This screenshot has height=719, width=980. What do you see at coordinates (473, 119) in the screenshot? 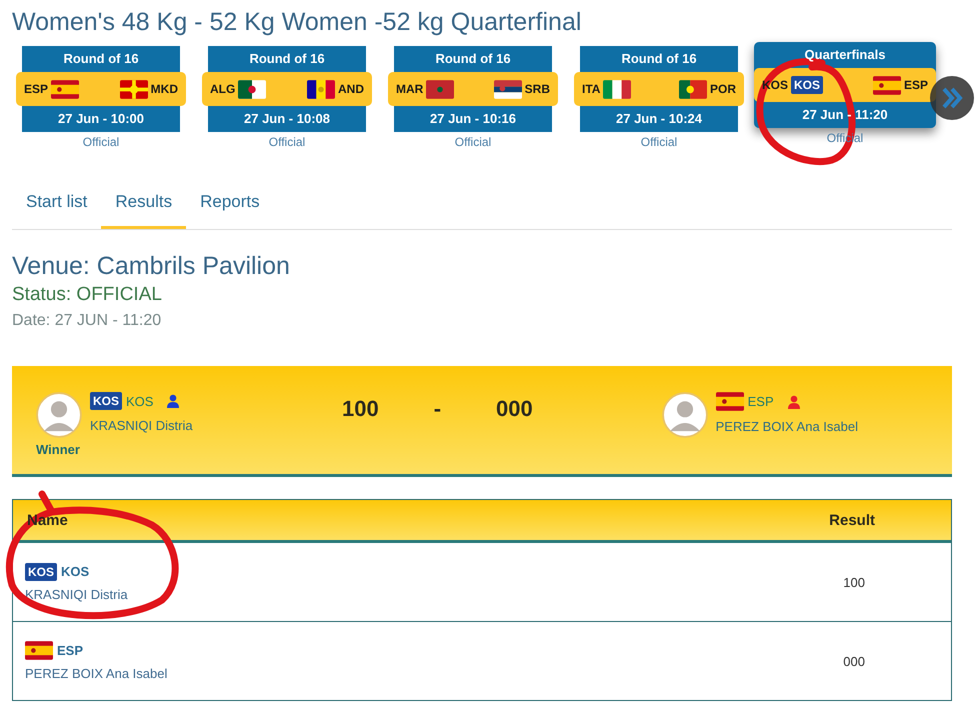
I see `match-time: 27 Jun - 10:16` at bounding box center [473, 119].